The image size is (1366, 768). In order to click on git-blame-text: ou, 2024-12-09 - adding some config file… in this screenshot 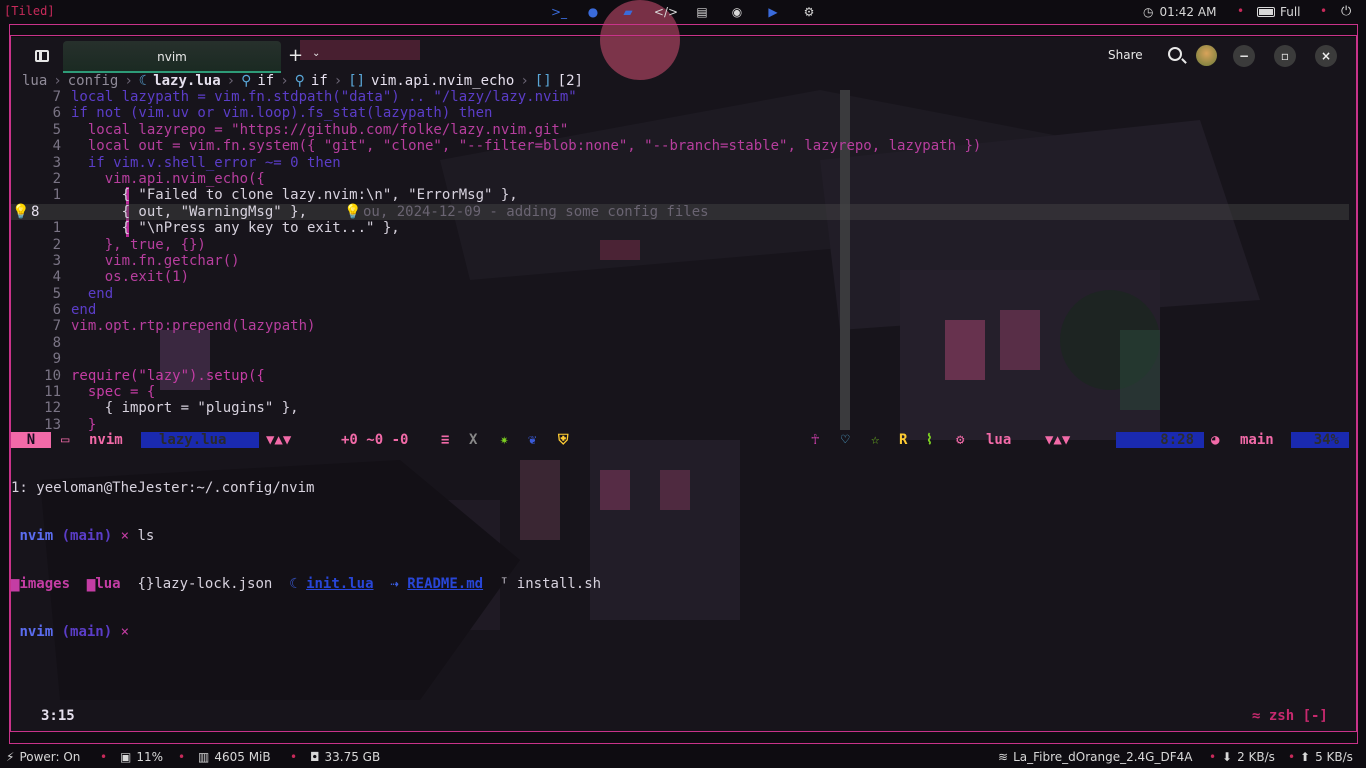, I will do `click(536, 211)`.